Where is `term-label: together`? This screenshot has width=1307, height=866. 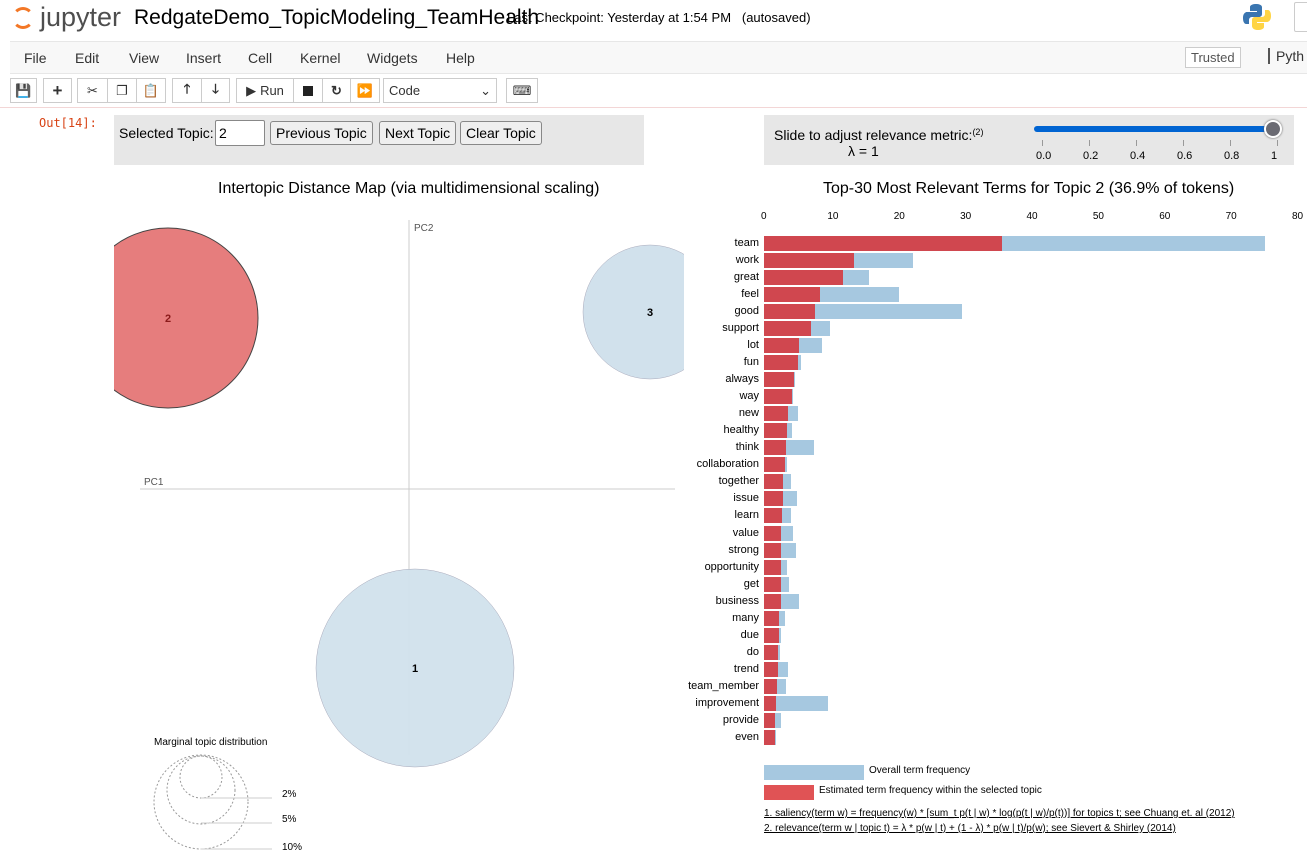
term-label: together is located at coordinates (709, 481).